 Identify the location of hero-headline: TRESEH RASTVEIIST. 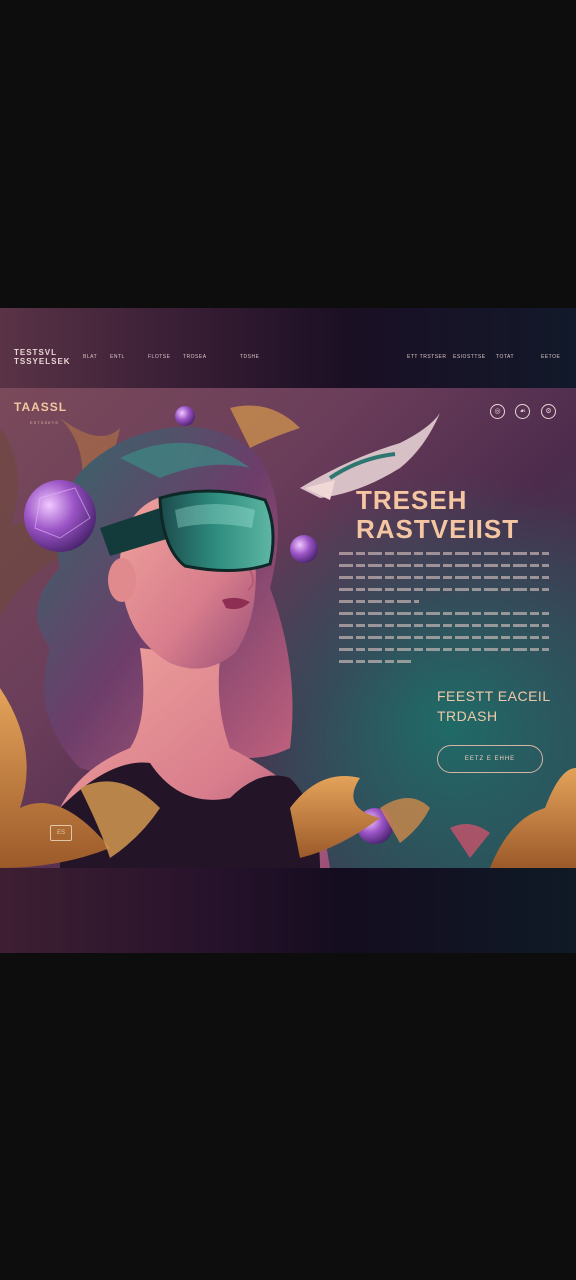
(461, 515).